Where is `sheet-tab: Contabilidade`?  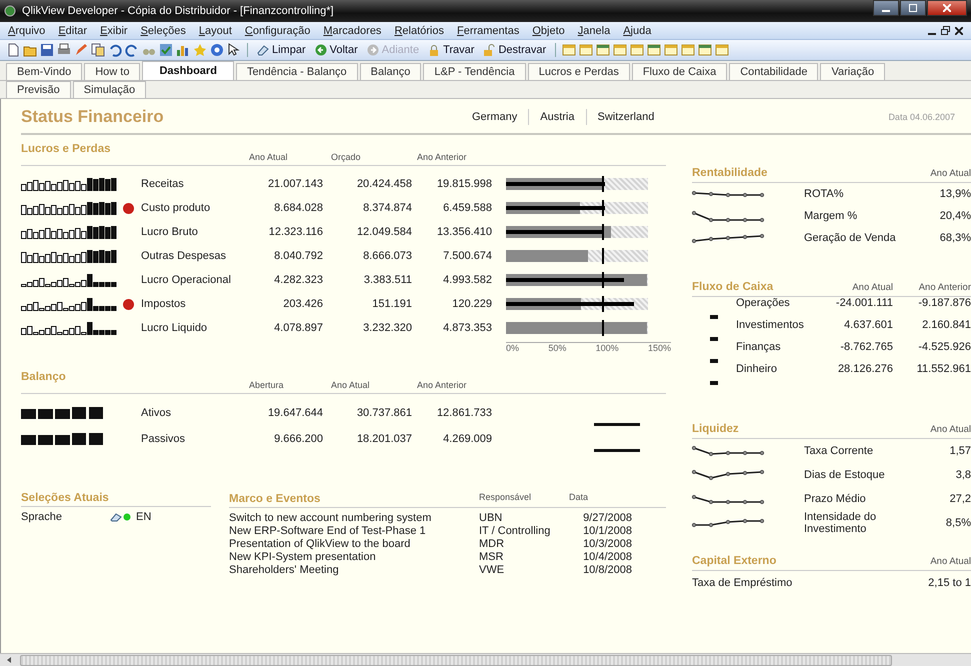
sheet-tab: Contabilidade is located at coordinates (773, 71).